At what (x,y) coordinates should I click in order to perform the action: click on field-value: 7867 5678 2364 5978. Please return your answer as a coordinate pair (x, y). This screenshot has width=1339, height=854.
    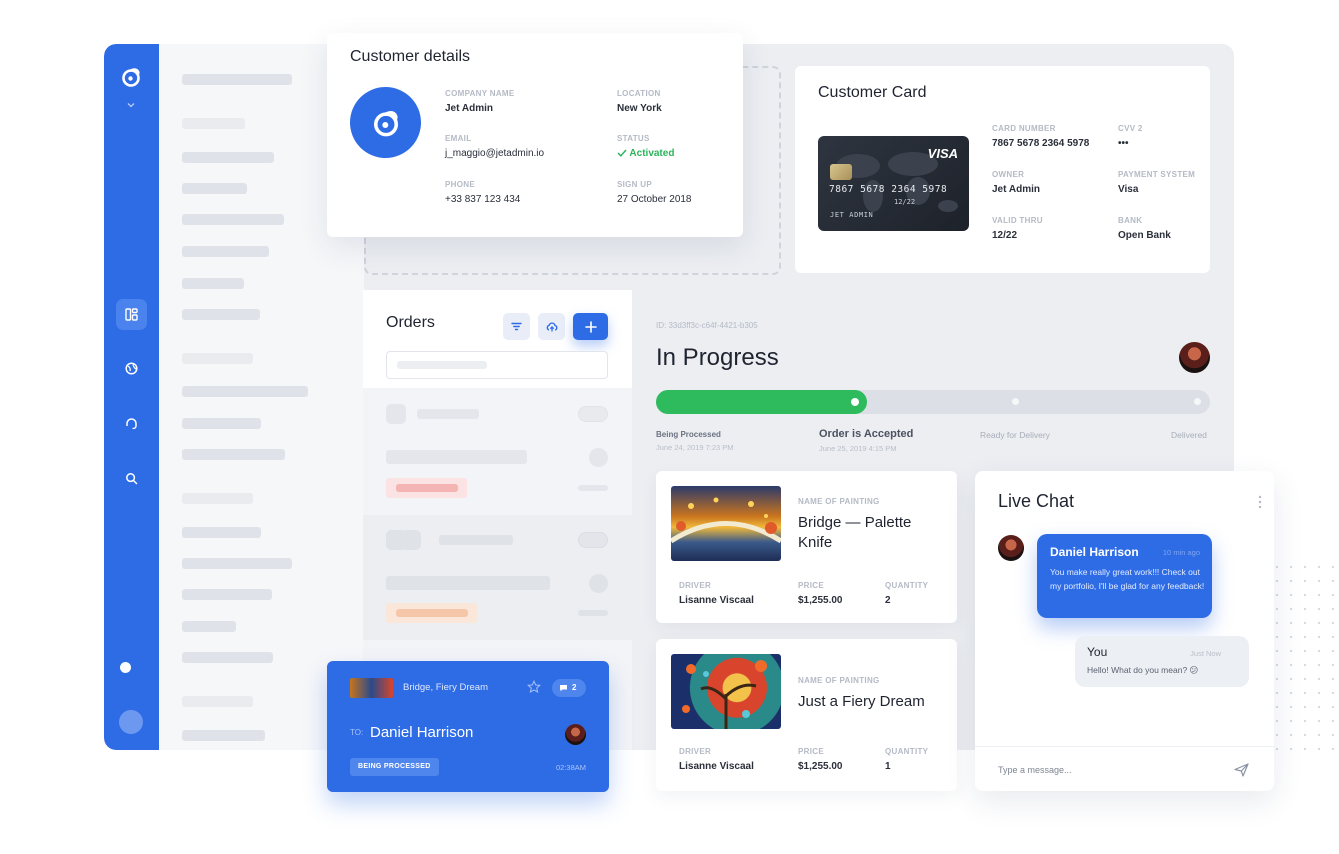
    Looking at the image, I should click on (1041, 143).